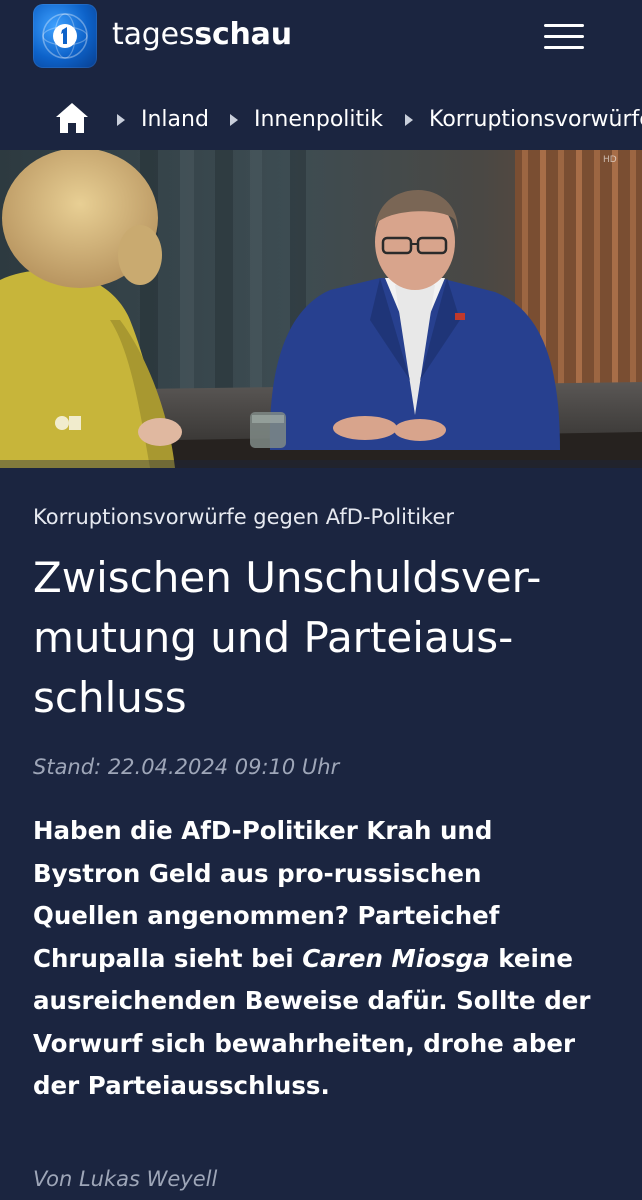  Describe the element at coordinates (263, 830) in the screenshot. I see `teaser-line: Haben die AfD-Politiker Krah und` at that location.